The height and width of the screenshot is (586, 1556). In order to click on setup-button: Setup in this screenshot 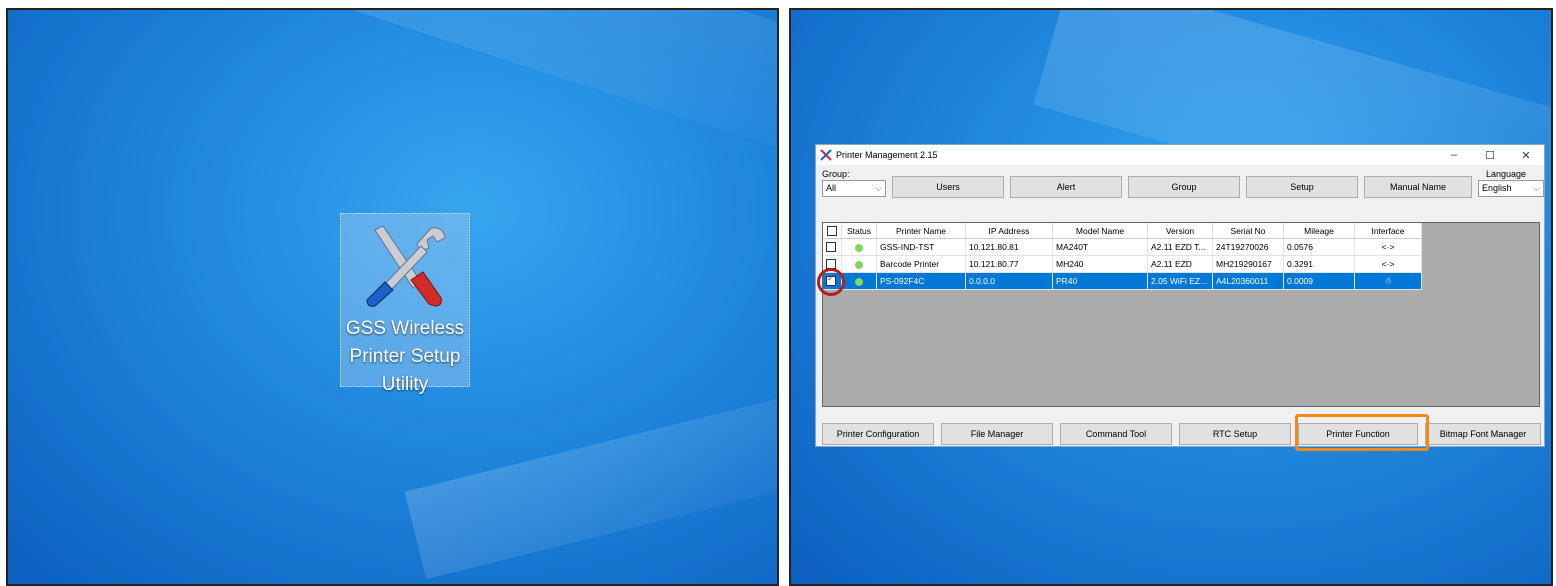, I will do `click(1302, 187)`.